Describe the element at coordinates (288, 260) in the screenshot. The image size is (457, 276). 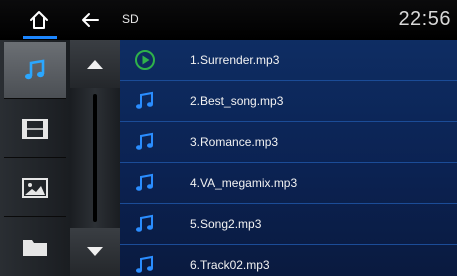
I see `file-row-6: 6.Track02.mp3` at that location.